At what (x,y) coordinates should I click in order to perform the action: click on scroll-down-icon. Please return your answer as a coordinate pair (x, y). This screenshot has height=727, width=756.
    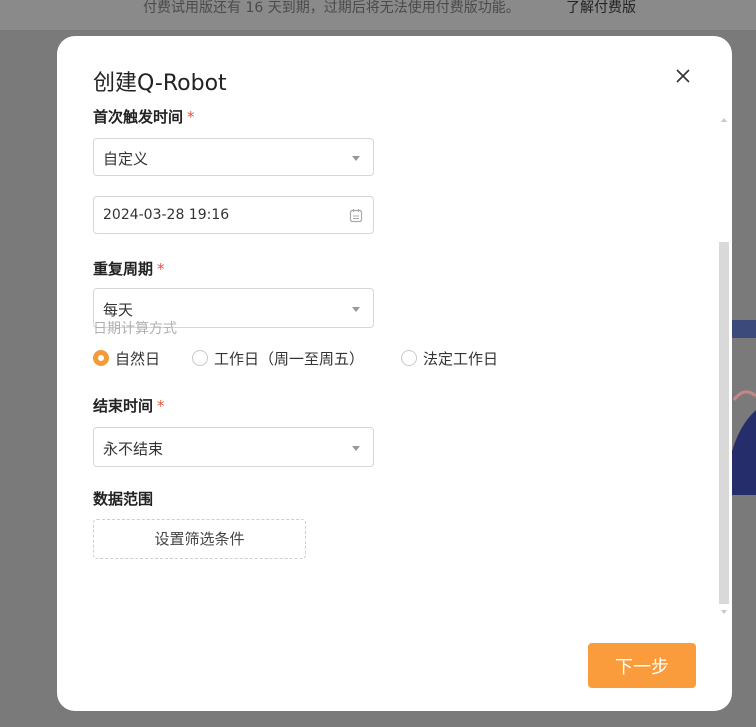
    Looking at the image, I should click on (724, 612).